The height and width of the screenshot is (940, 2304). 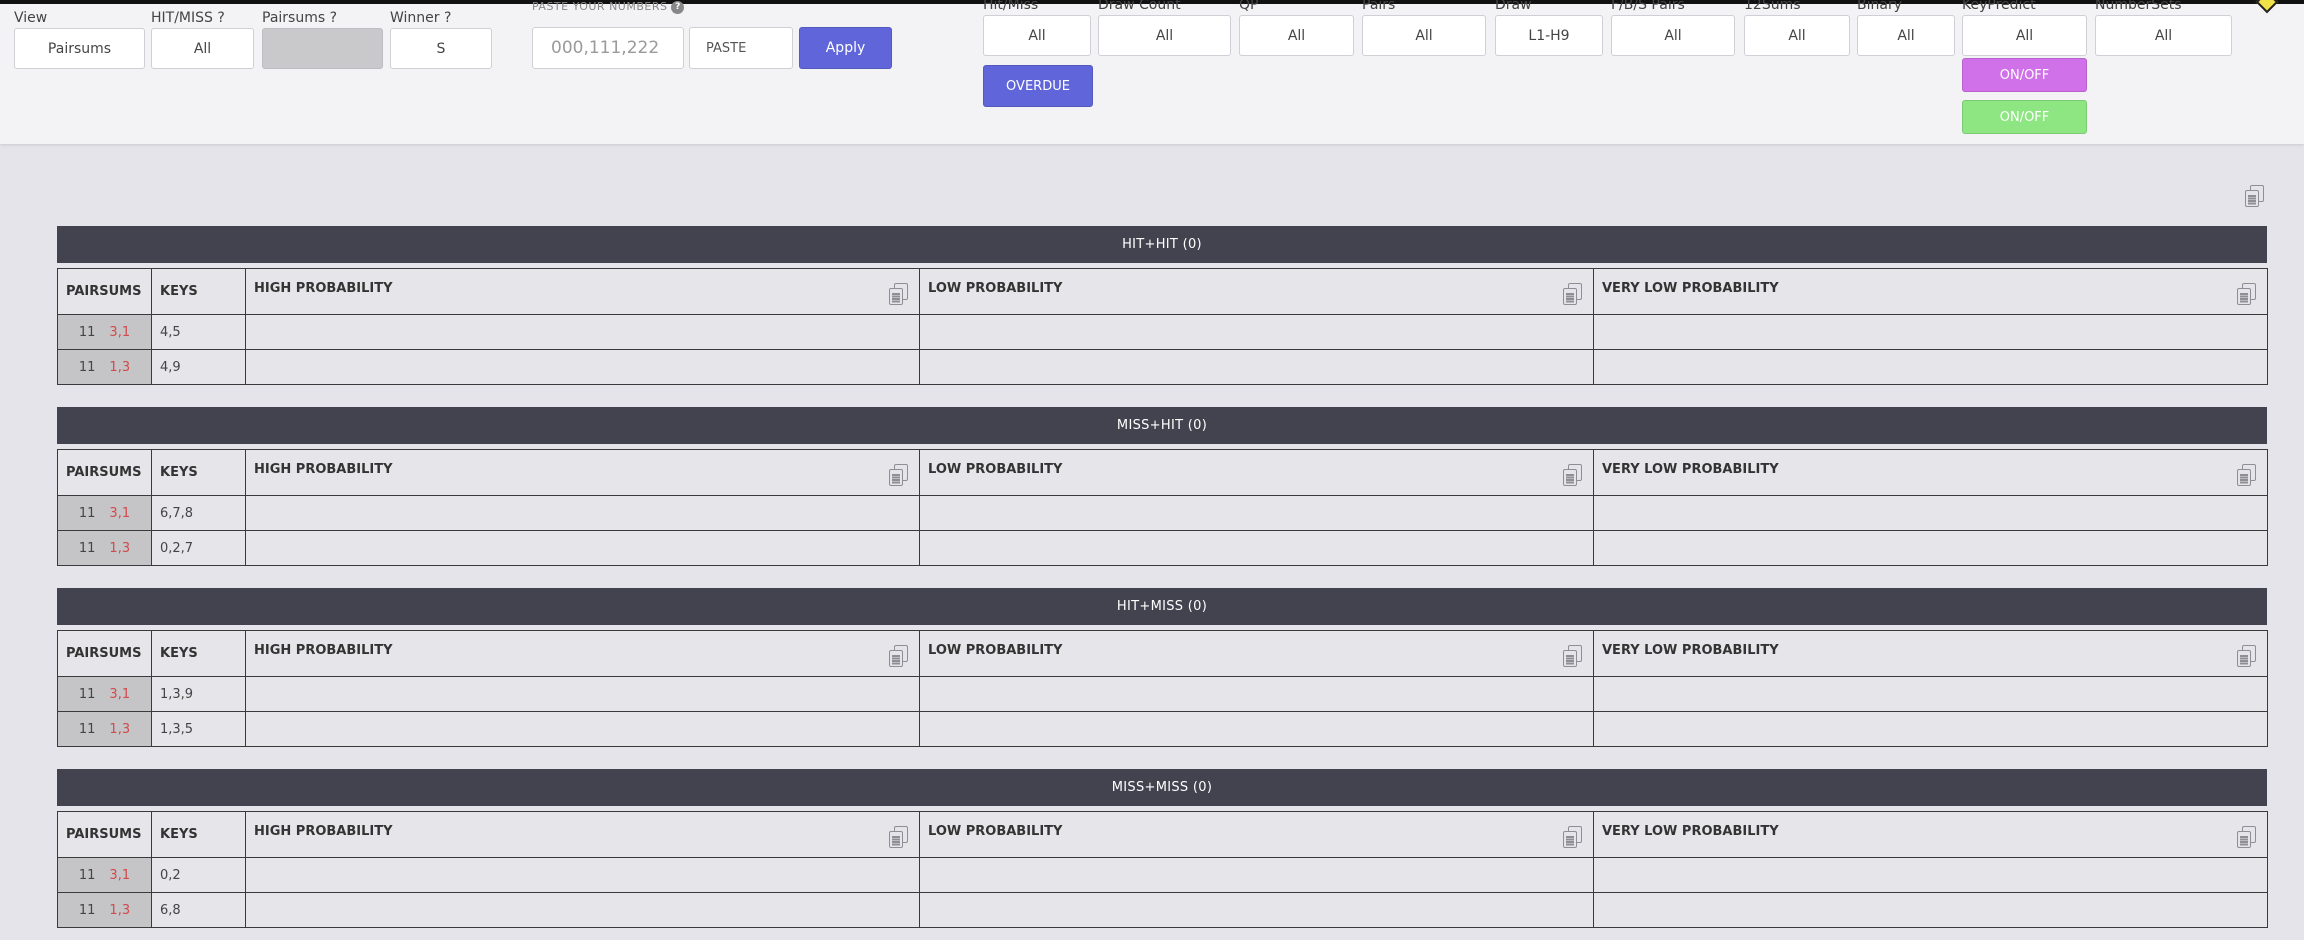 I want to click on copy-all-icon, so click(x=2255, y=196).